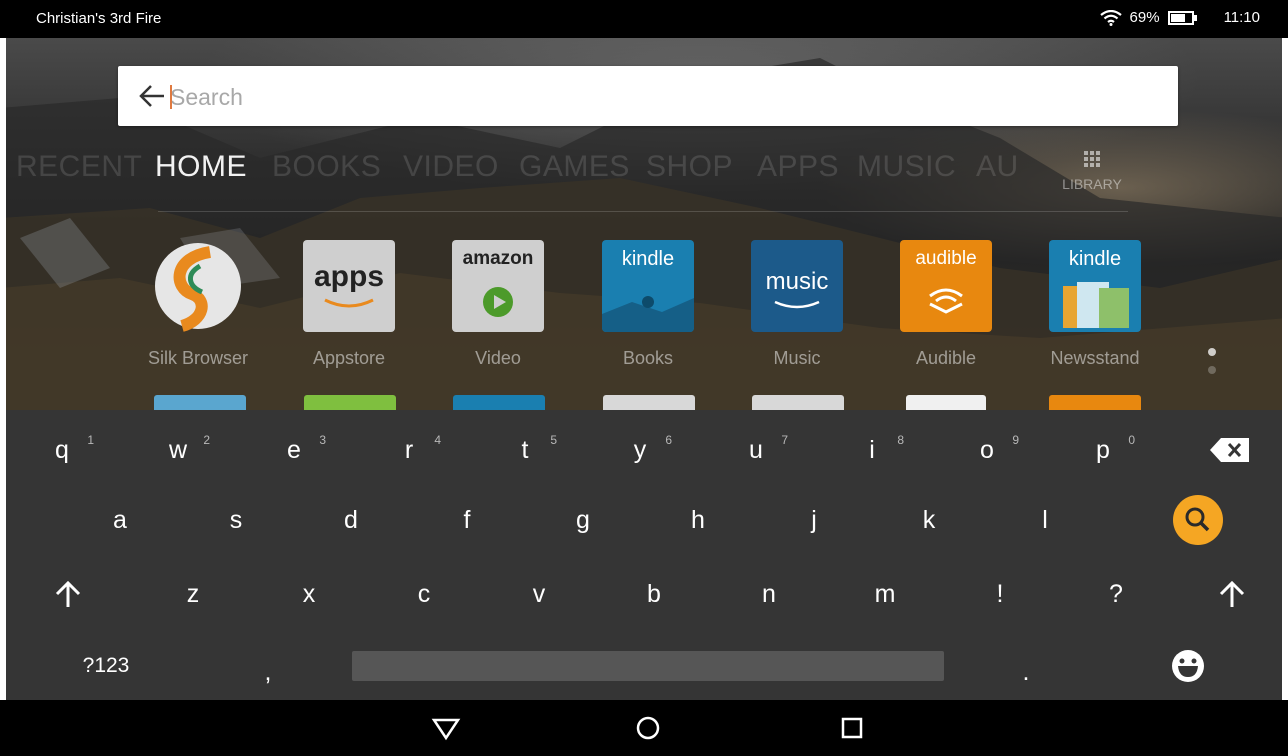 The height and width of the screenshot is (756, 1288). What do you see at coordinates (643, 211) in the screenshot?
I see `tabs-divider` at bounding box center [643, 211].